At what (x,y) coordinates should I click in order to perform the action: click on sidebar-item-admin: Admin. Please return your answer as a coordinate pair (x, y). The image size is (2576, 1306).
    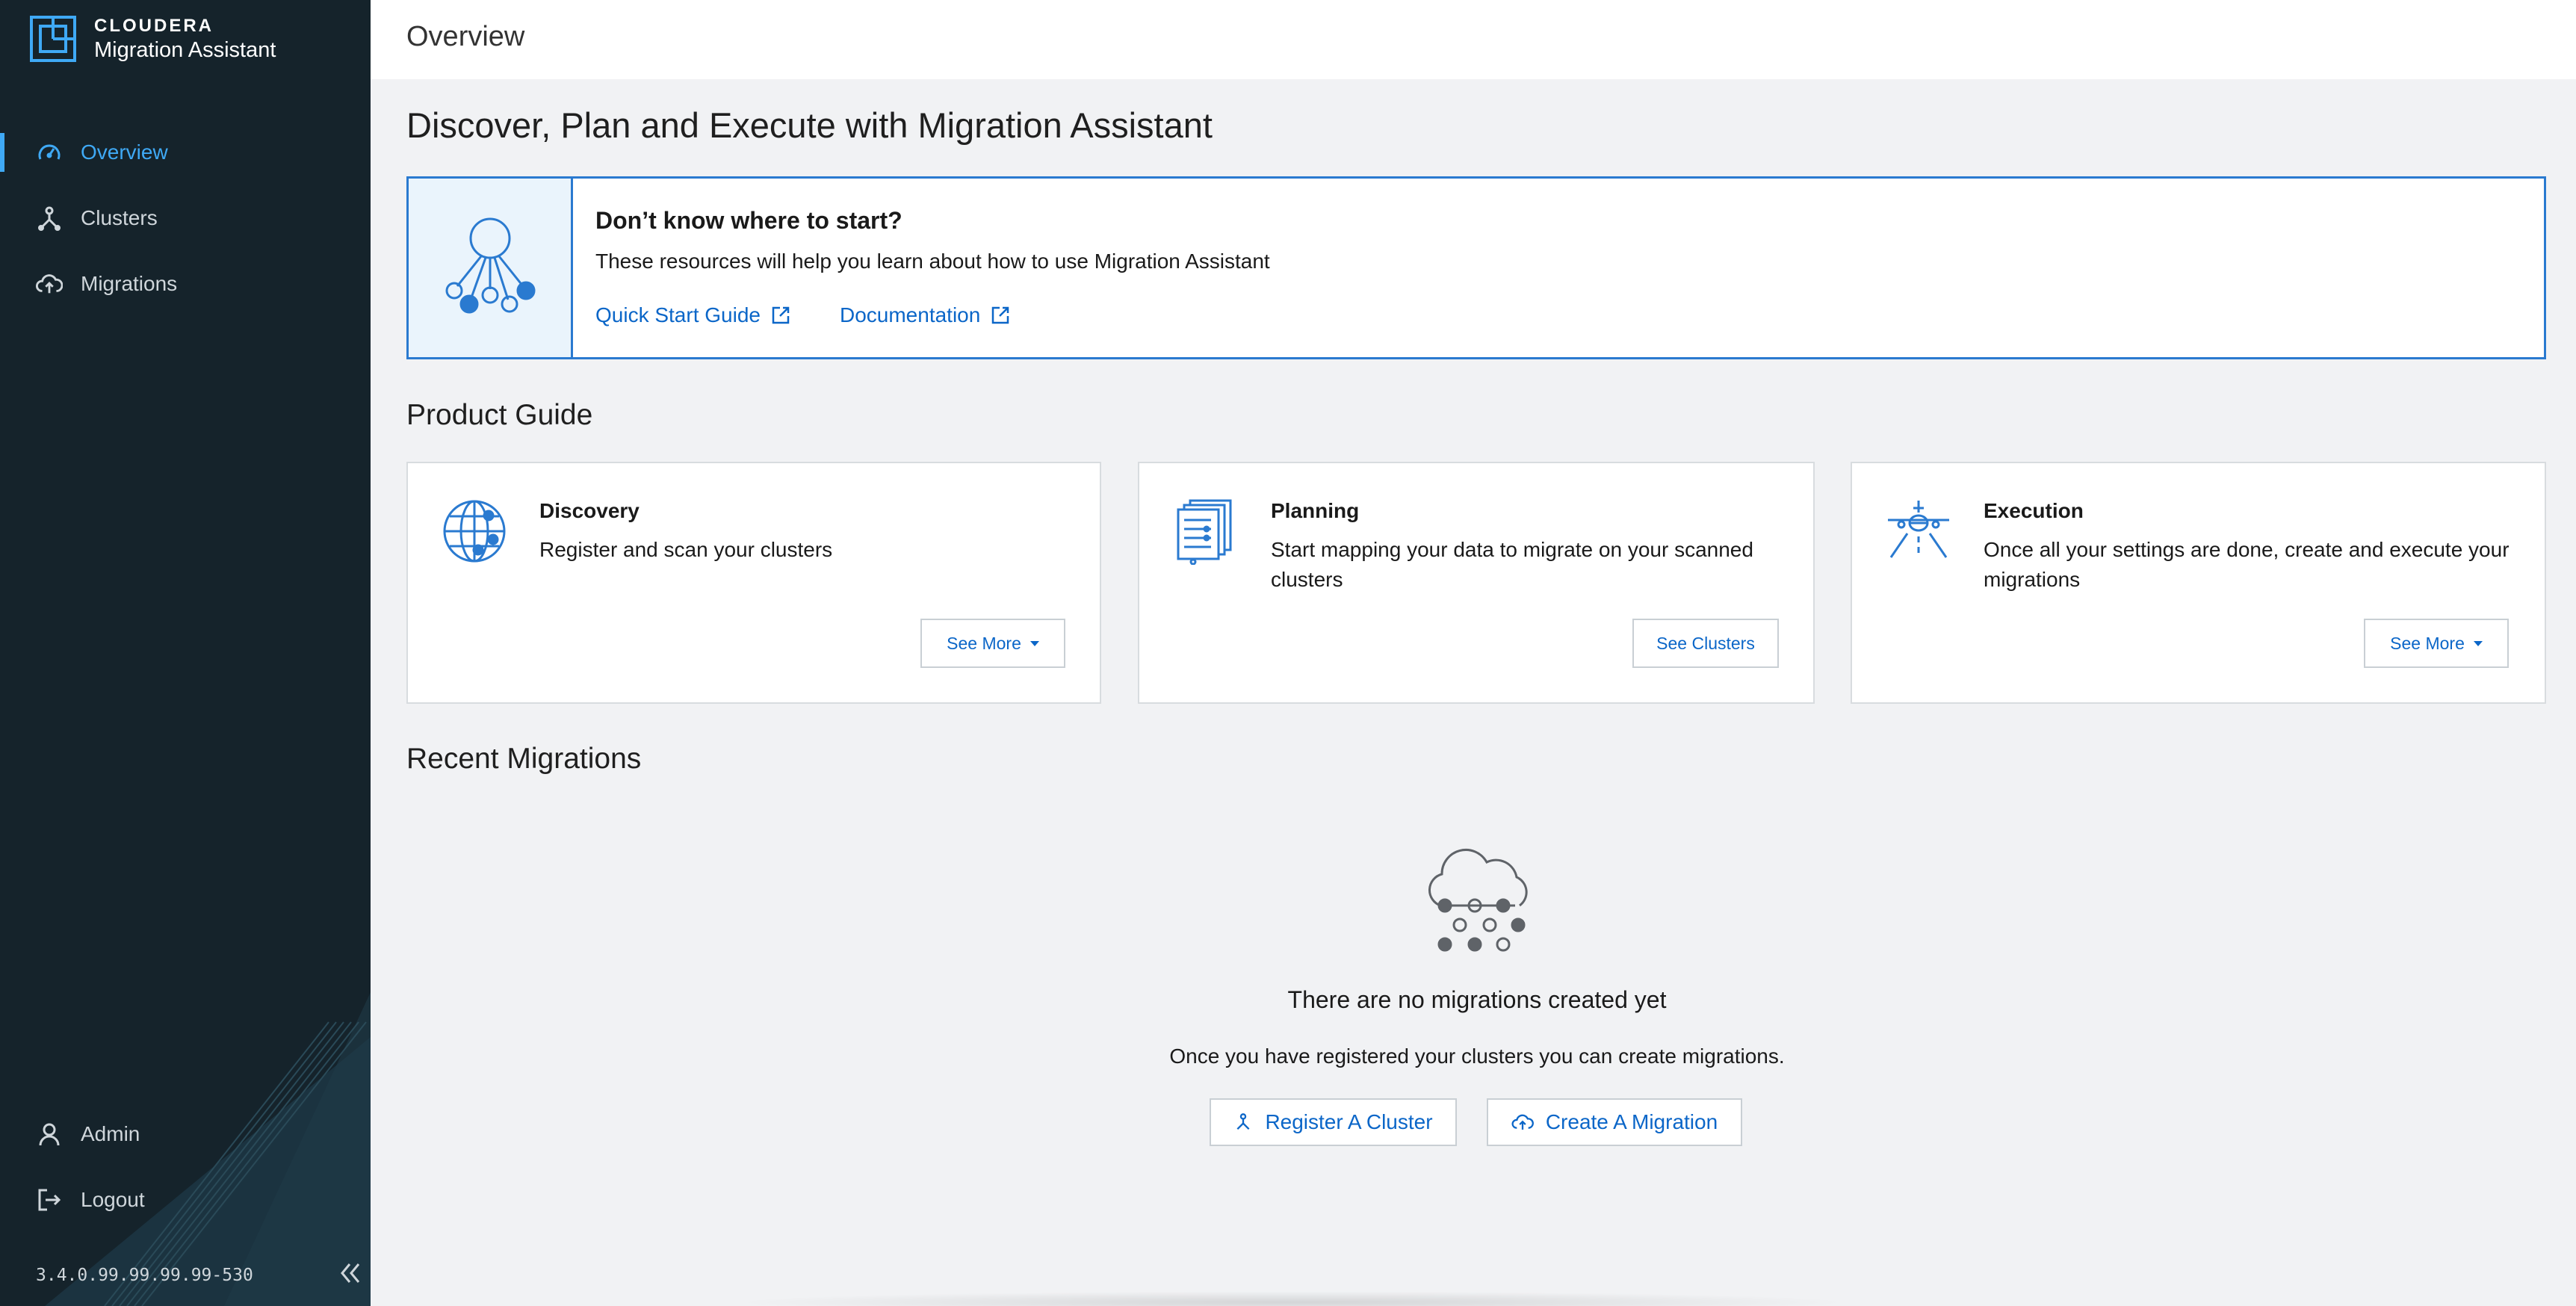
    Looking at the image, I should click on (185, 1134).